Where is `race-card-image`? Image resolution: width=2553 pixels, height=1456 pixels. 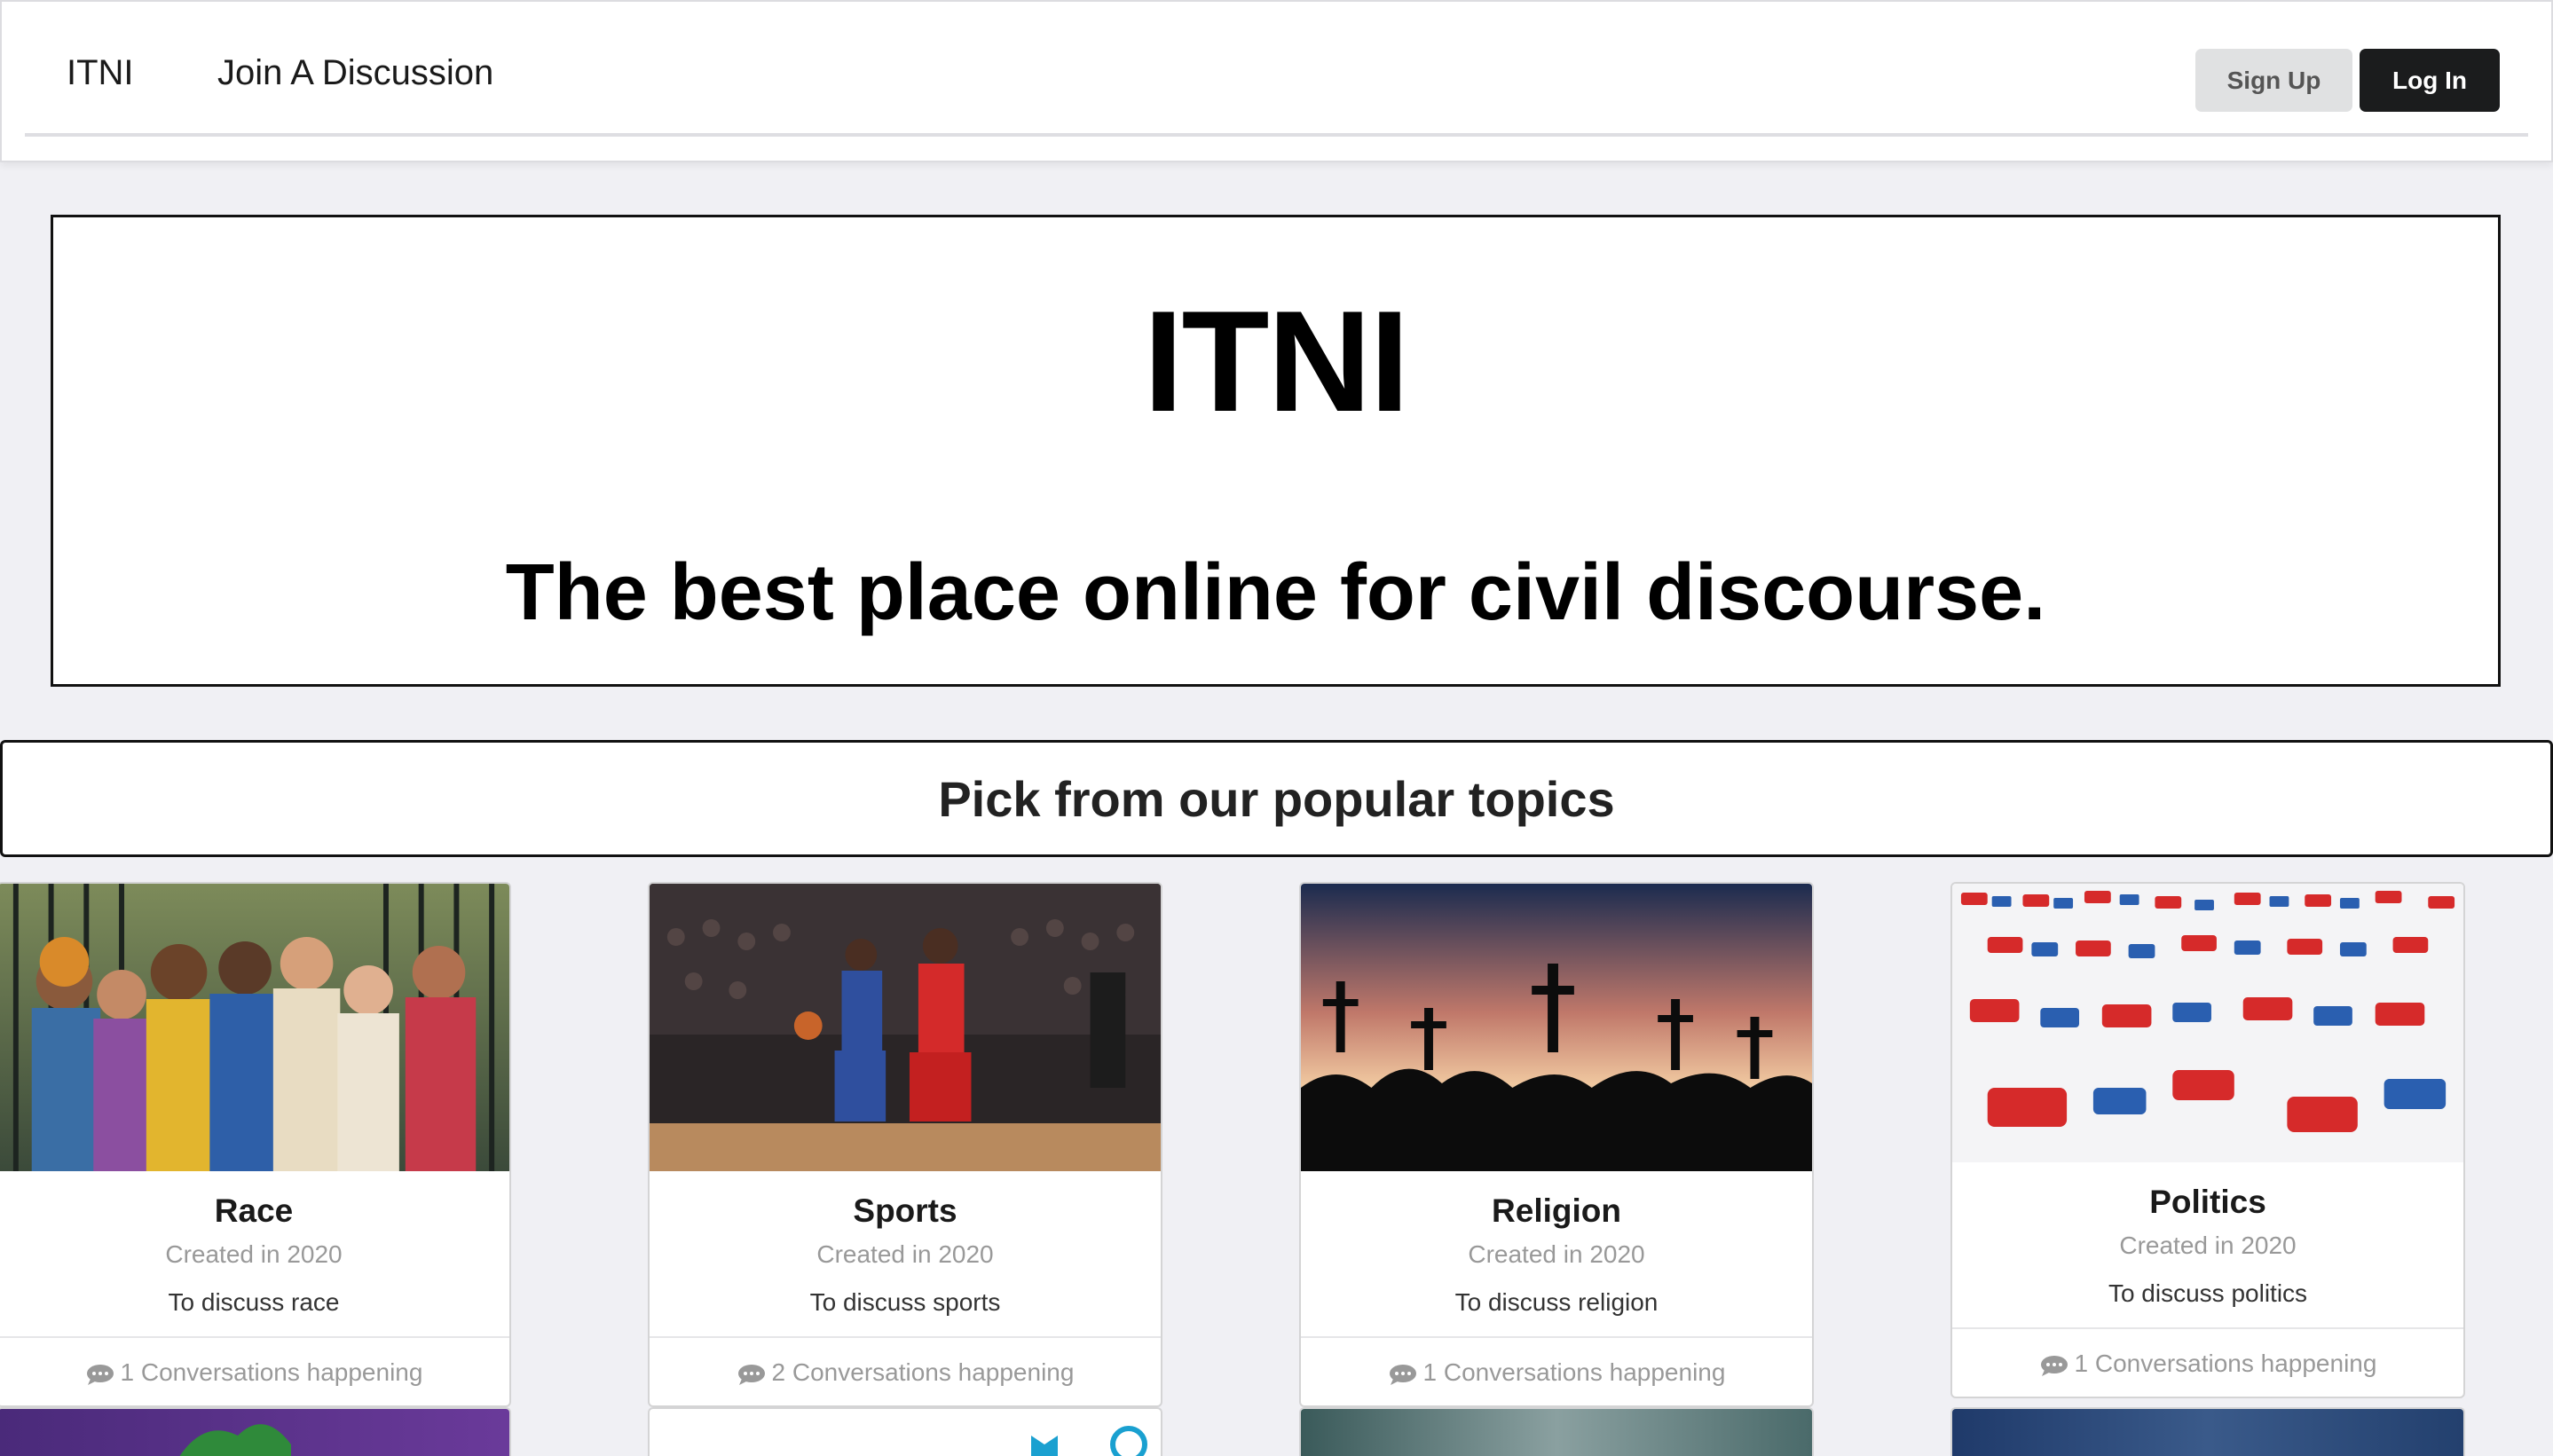 race-card-image is located at coordinates (254, 1027).